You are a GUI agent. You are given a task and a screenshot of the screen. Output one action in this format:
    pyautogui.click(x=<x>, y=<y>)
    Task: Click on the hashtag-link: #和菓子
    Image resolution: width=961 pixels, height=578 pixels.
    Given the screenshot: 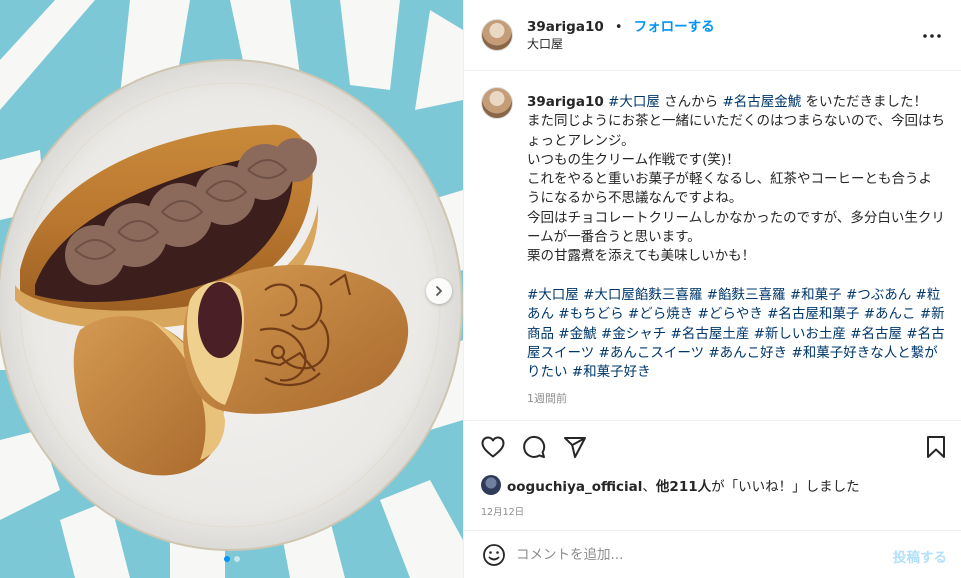 What is the action you would take?
    pyautogui.click(x=816, y=295)
    